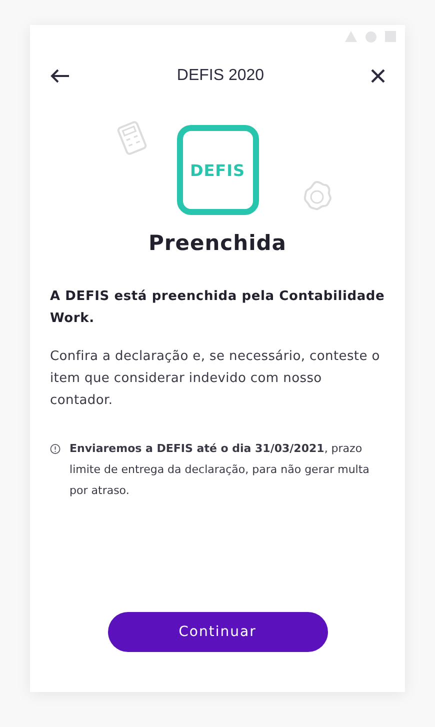 The width and height of the screenshot is (435, 727). Describe the element at coordinates (132, 138) in the screenshot. I see `calculator-icon` at that location.